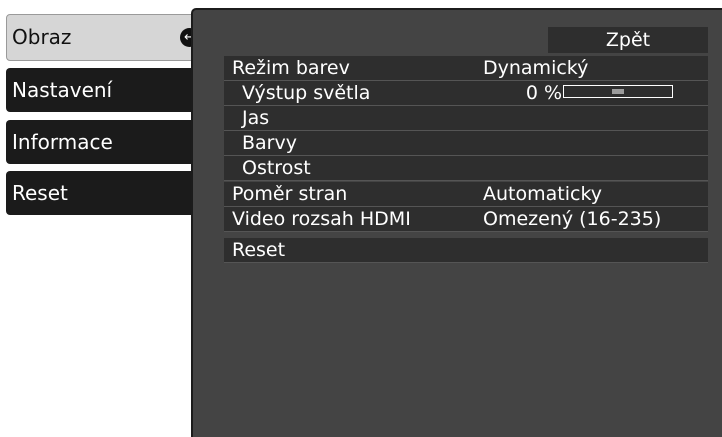 The height and width of the screenshot is (437, 722). I want to click on row-value: Automaticky, so click(543, 194).